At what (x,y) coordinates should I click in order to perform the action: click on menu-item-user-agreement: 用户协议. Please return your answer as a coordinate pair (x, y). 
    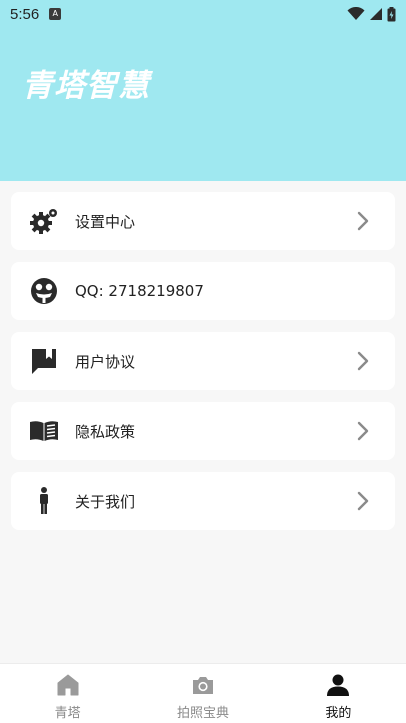
    Looking at the image, I should click on (203, 361).